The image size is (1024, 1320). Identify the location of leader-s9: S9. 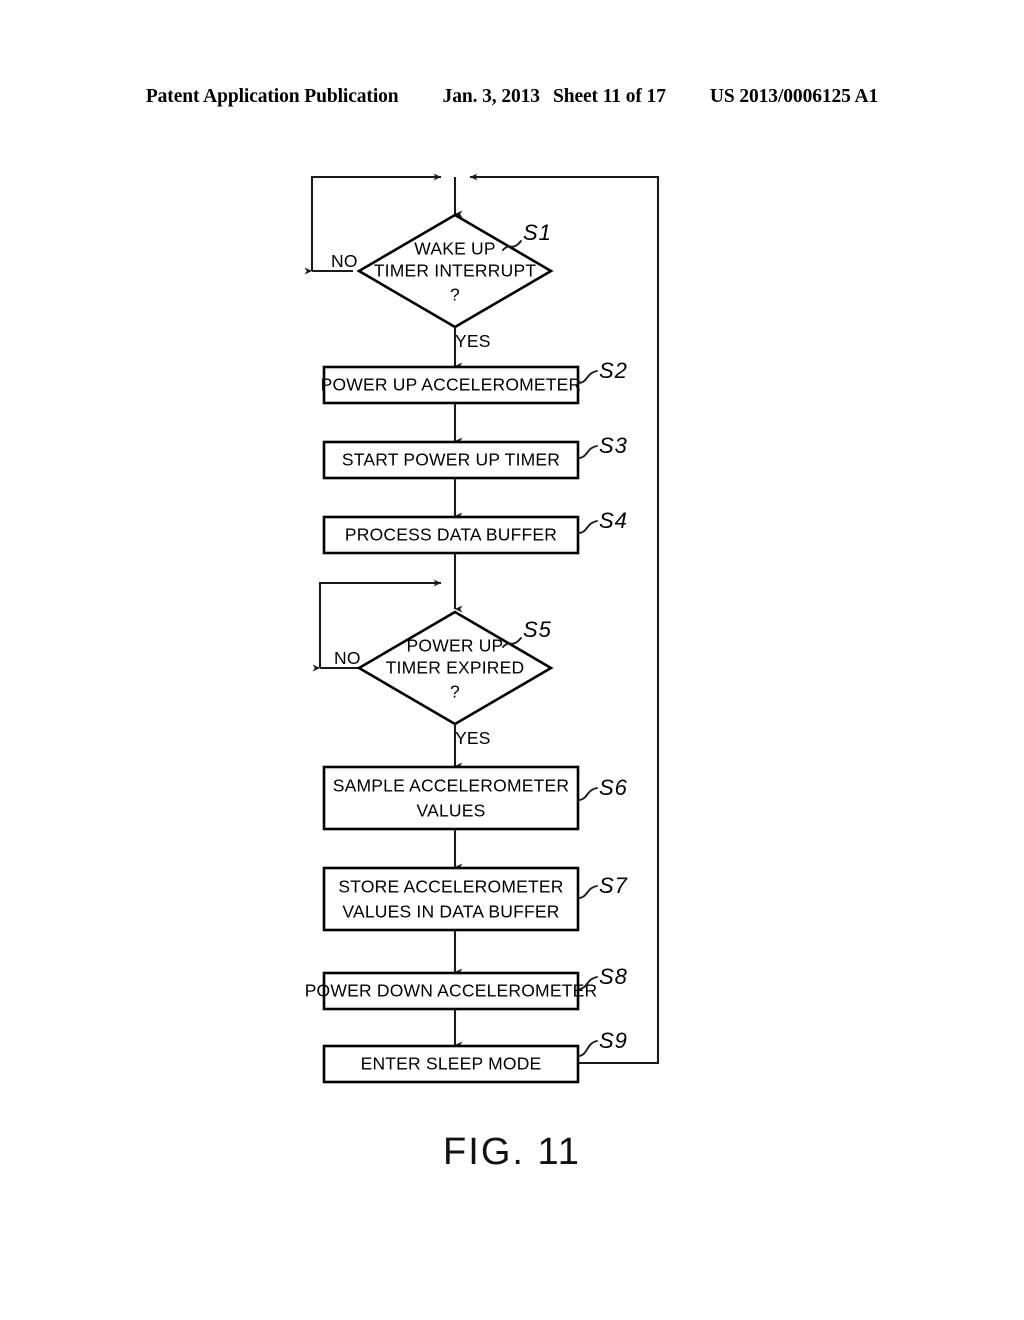
(602, 1042).